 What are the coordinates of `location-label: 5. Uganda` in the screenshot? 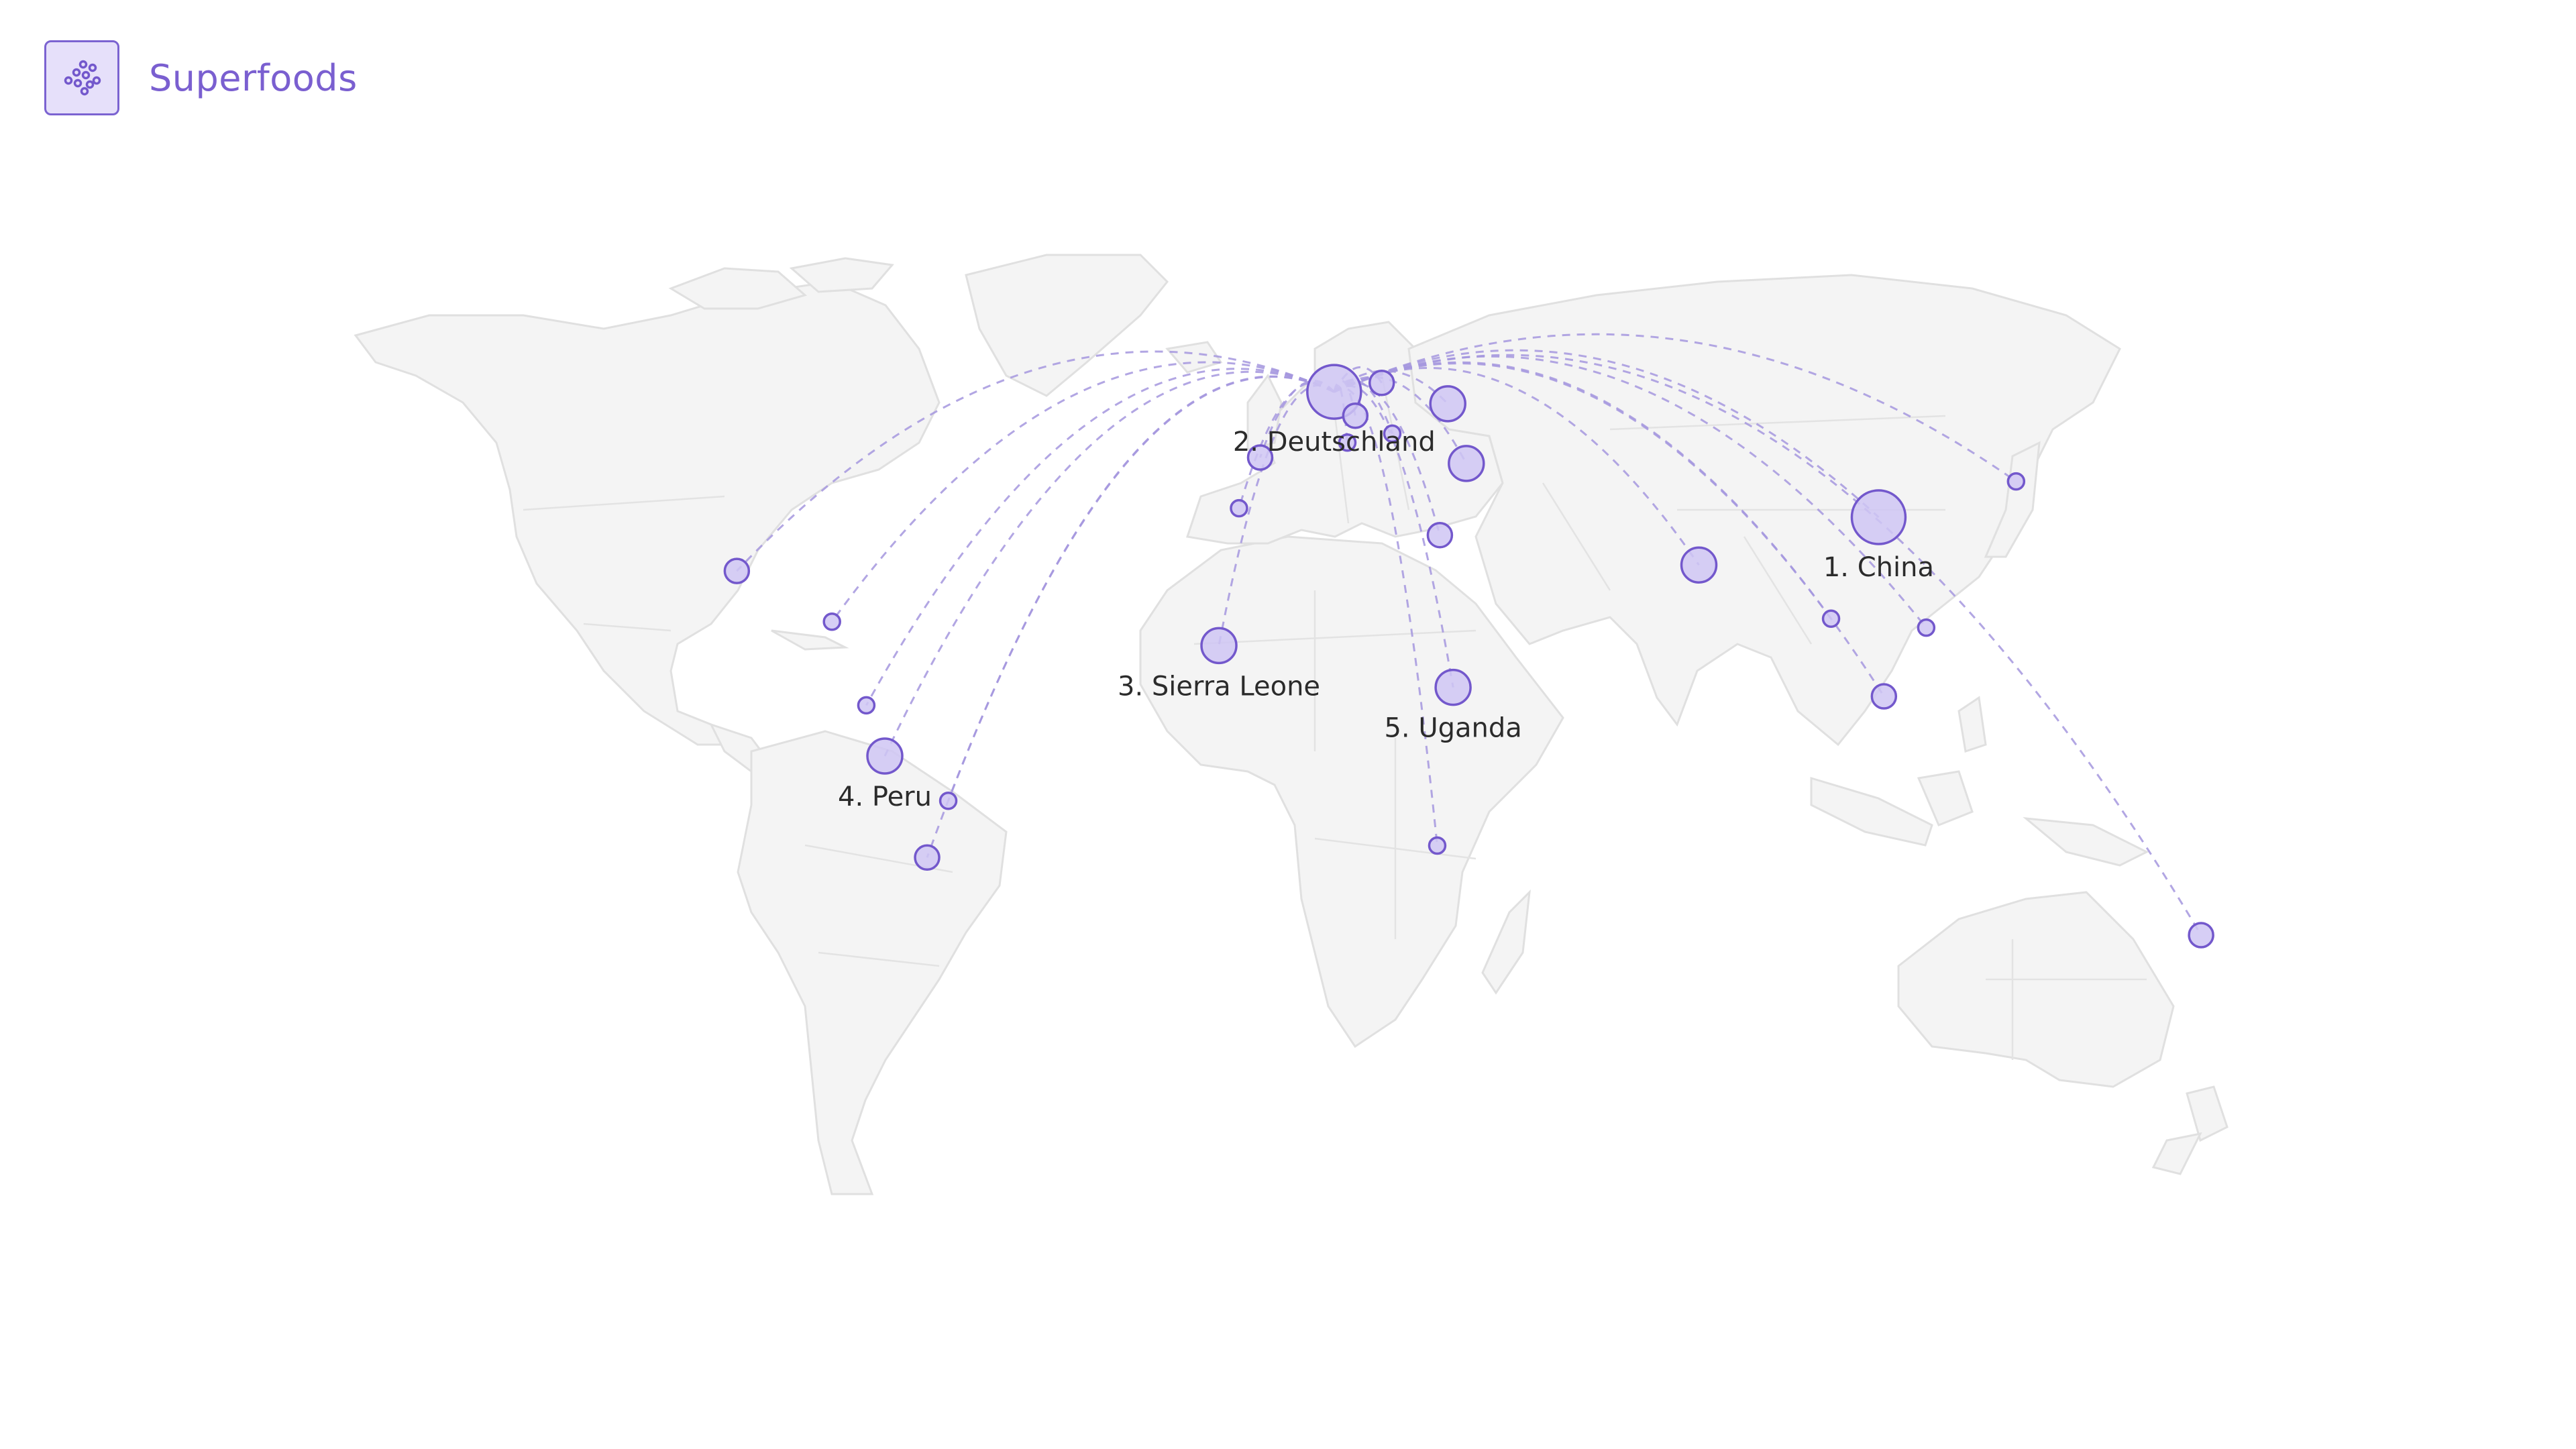 It's located at (1452, 728).